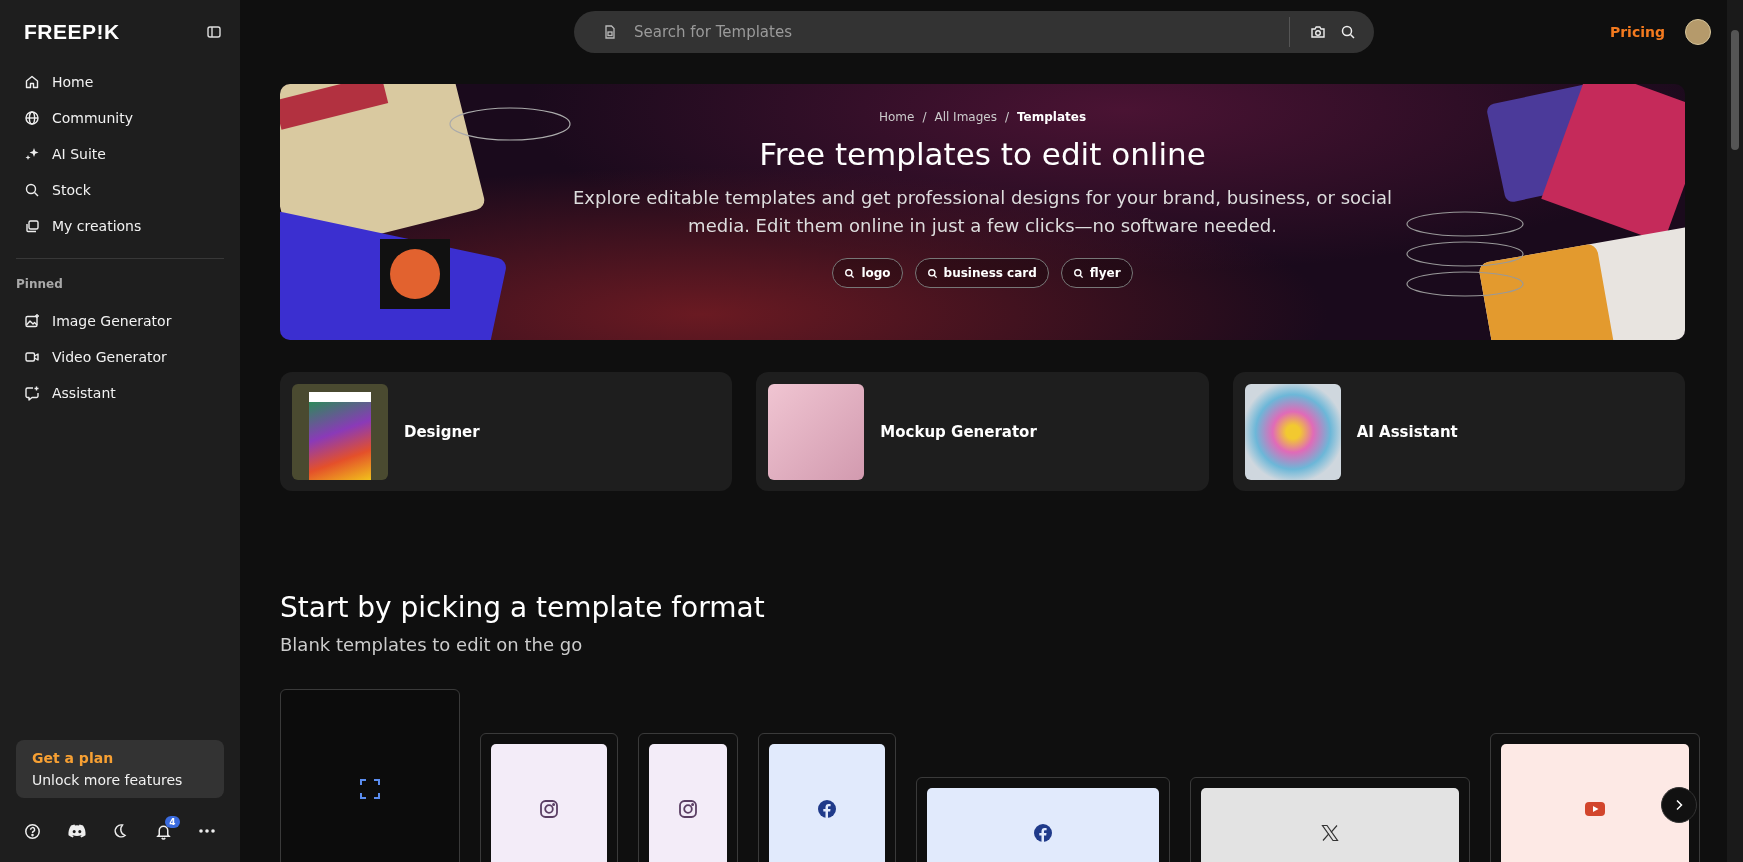 The height and width of the screenshot is (862, 1743). I want to click on pricing-link: Pricing, so click(1637, 32).